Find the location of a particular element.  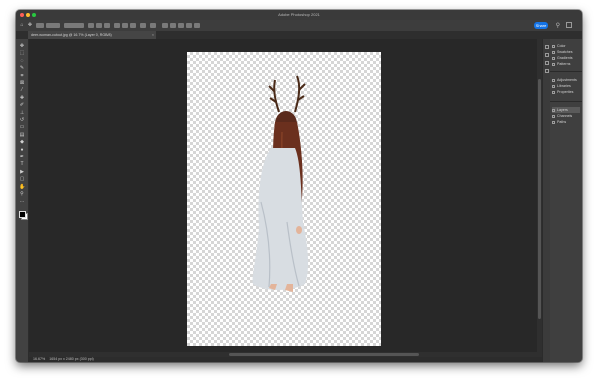

move-tool-icon: ✥ is located at coordinates (22, 46).